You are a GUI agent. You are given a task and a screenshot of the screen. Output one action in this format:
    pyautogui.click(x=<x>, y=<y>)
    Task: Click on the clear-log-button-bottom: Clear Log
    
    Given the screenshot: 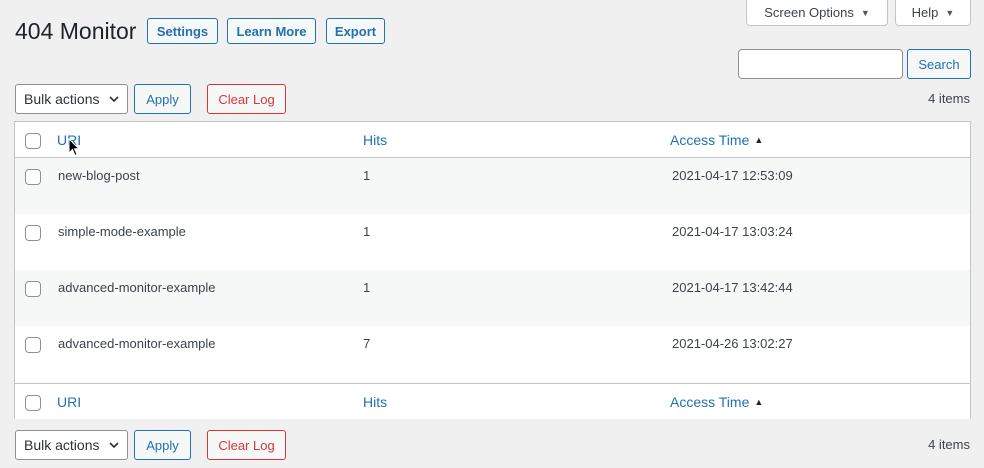 What is the action you would take?
    pyautogui.click(x=246, y=445)
    